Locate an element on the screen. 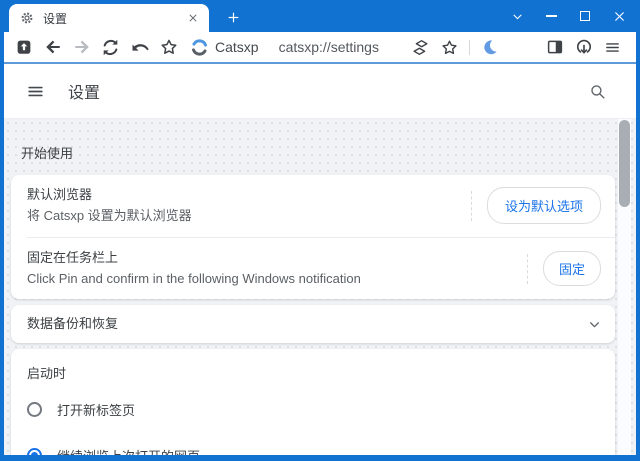 Image resolution: width=640 pixels, height=461 pixels. row-text: 默认浏览器 将 Catsxp 设置为默认浏览器 is located at coordinates (249, 206).